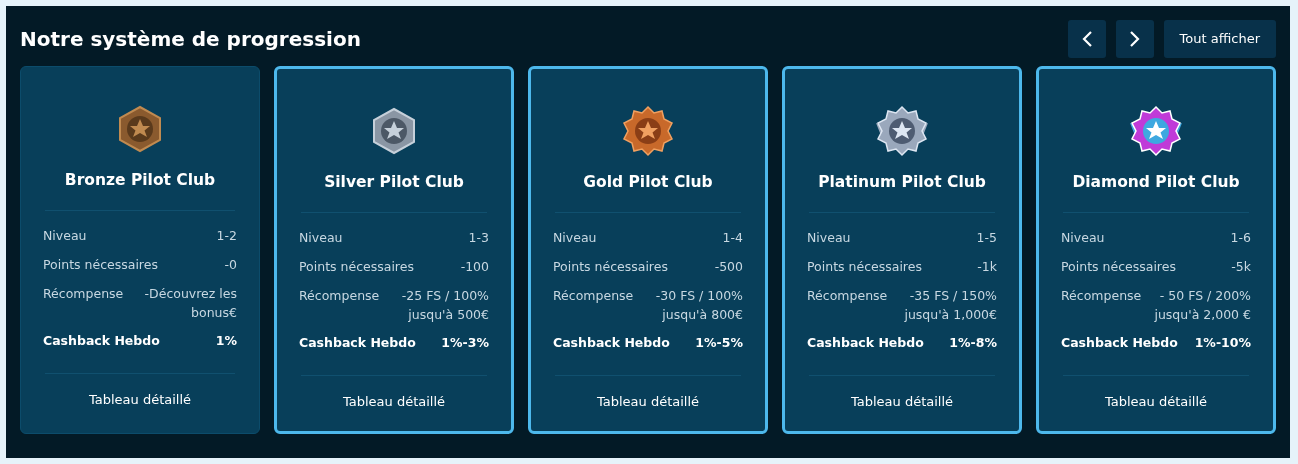 Image resolution: width=1298 pixels, height=464 pixels. What do you see at coordinates (902, 182) in the screenshot?
I see `tier-name: Platinum Pilot Club` at bounding box center [902, 182].